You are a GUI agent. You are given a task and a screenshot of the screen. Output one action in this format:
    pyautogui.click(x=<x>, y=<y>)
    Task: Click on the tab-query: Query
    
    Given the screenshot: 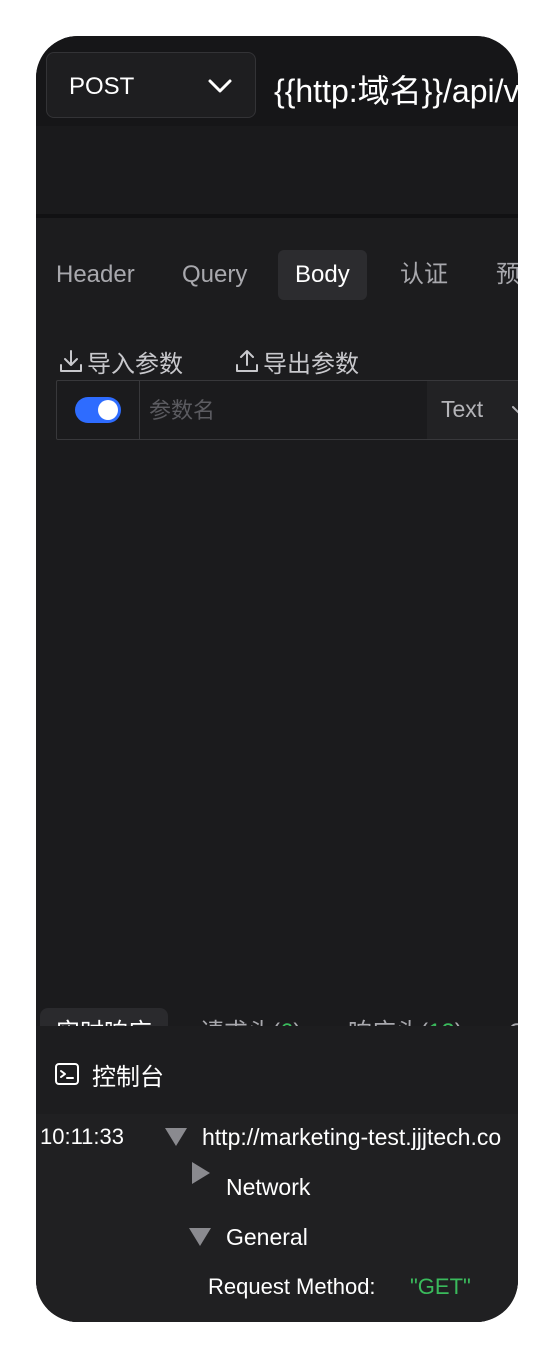 What is the action you would take?
    pyautogui.click(x=214, y=275)
    